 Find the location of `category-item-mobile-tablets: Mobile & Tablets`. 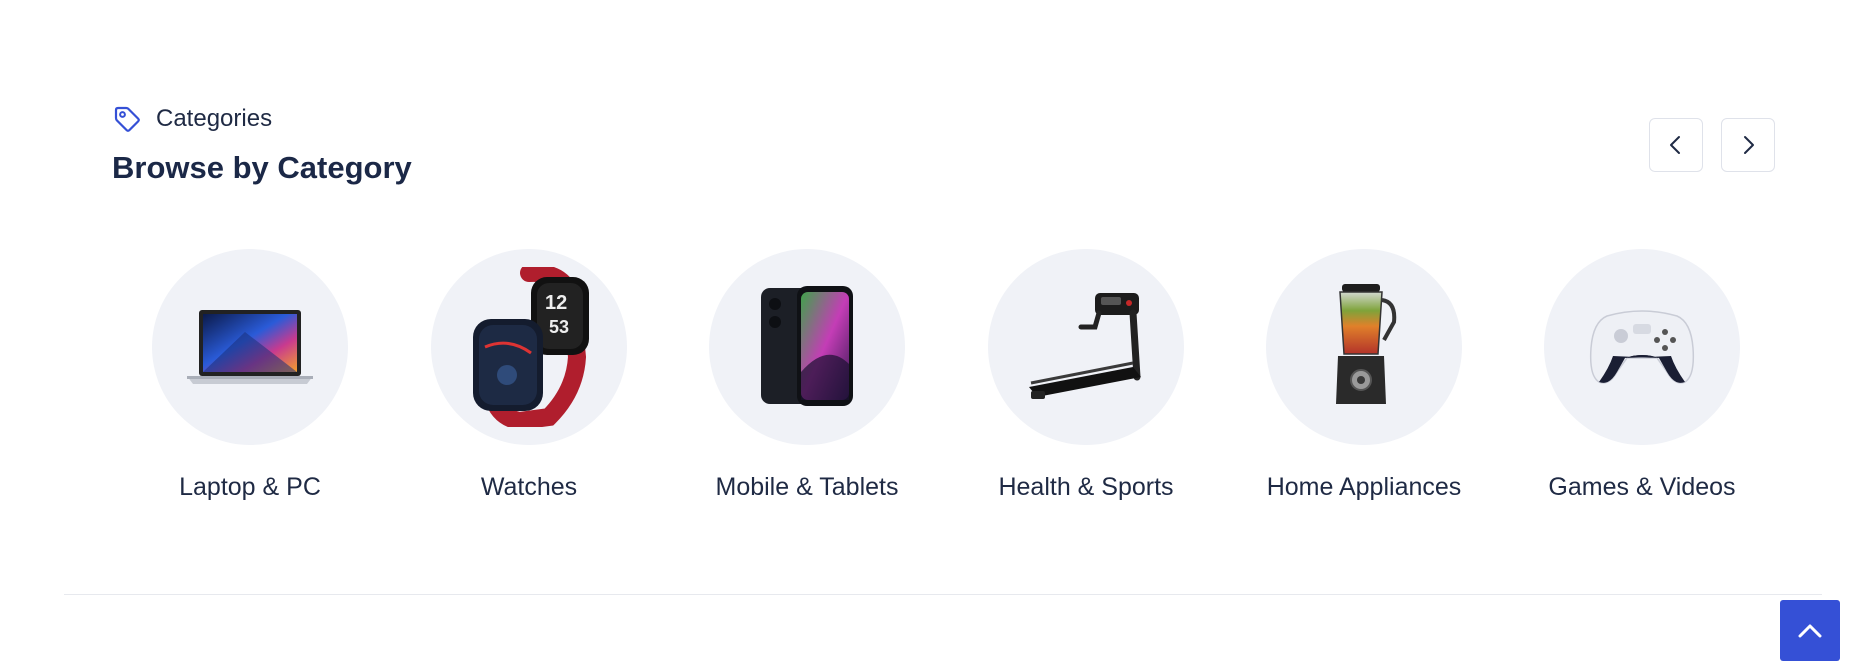

category-item-mobile-tablets: Mobile & Tablets is located at coordinates (807, 375).